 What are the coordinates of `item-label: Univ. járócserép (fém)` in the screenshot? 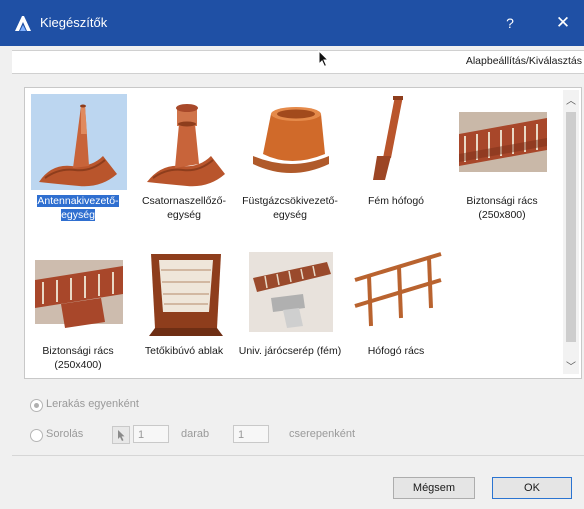 It's located at (290, 351).